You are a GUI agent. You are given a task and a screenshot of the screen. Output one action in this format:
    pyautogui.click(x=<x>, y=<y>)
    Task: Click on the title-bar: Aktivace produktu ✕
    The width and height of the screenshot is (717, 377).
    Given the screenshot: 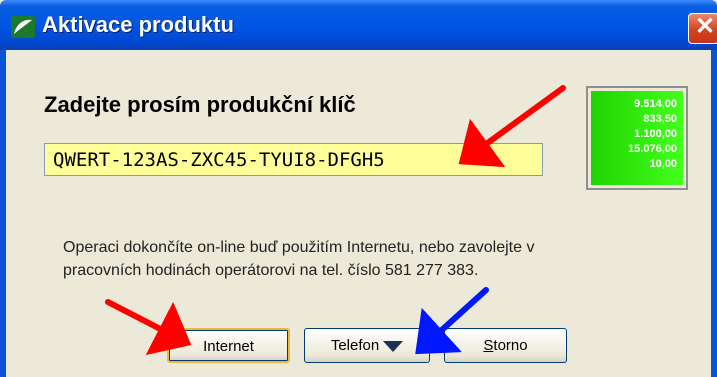 What is the action you would take?
    pyautogui.click(x=358, y=25)
    